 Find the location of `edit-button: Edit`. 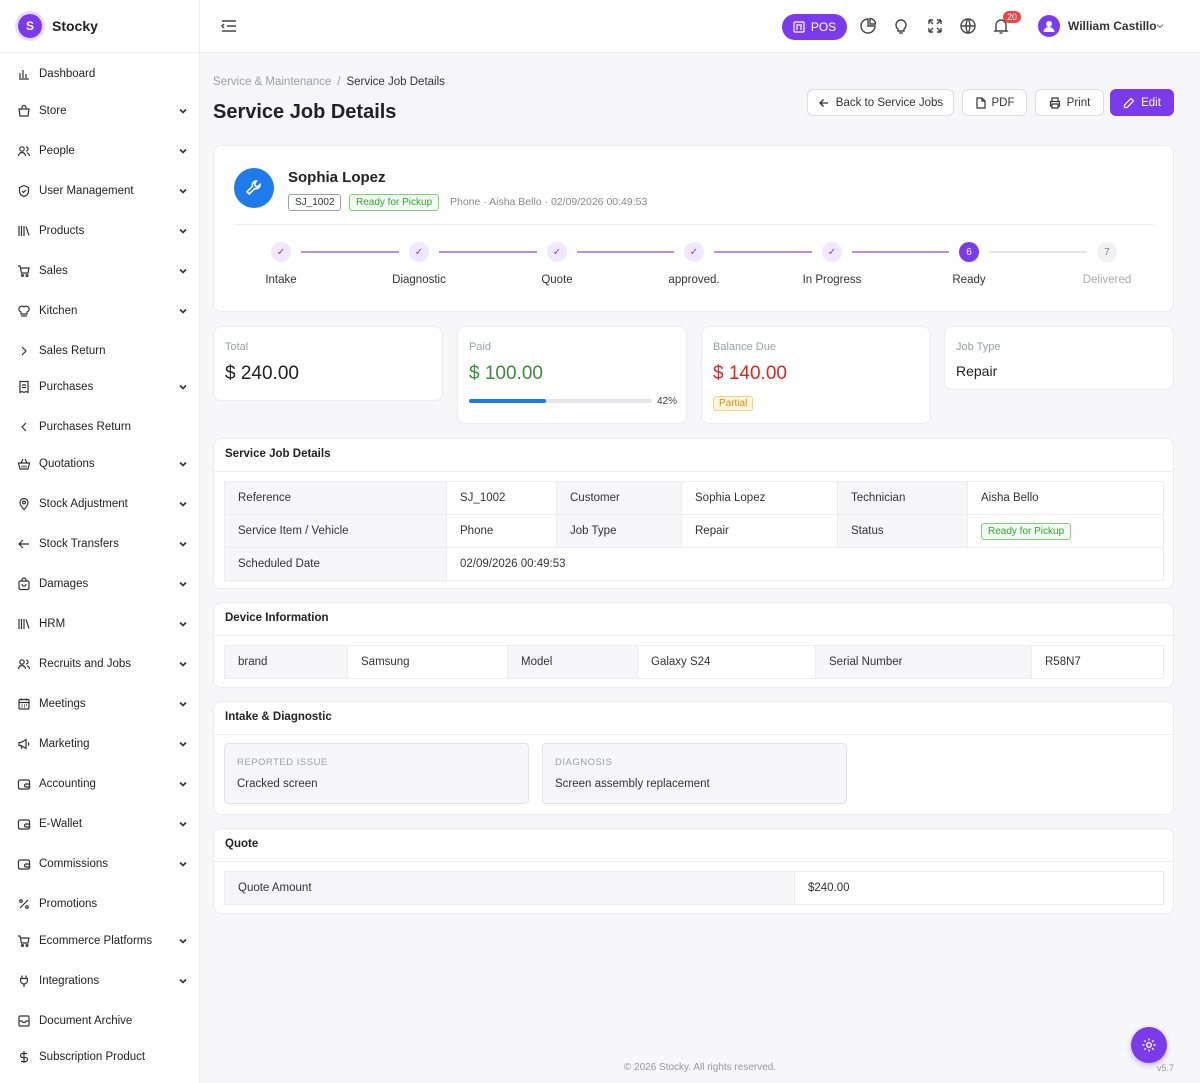

edit-button: Edit is located at coordinates (1142, 102).